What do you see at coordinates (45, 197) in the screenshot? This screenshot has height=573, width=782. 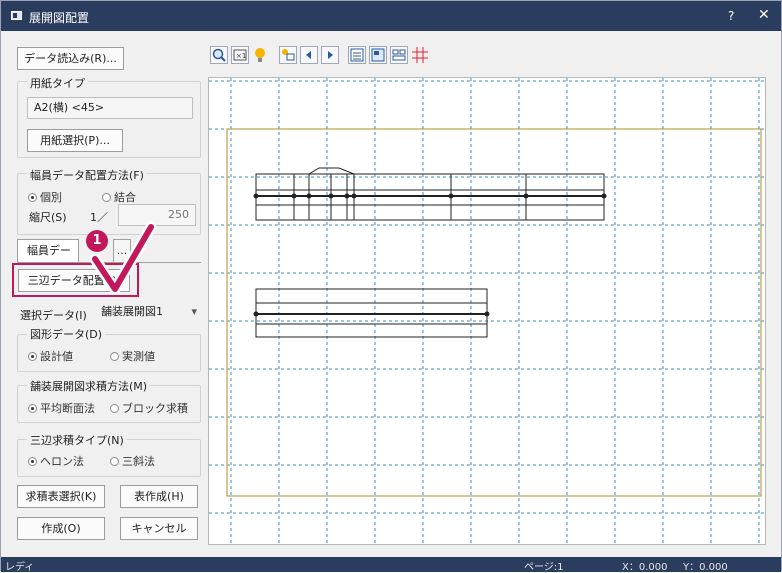 I see `radio-individual: 個別` at bounding box center [45, 197].